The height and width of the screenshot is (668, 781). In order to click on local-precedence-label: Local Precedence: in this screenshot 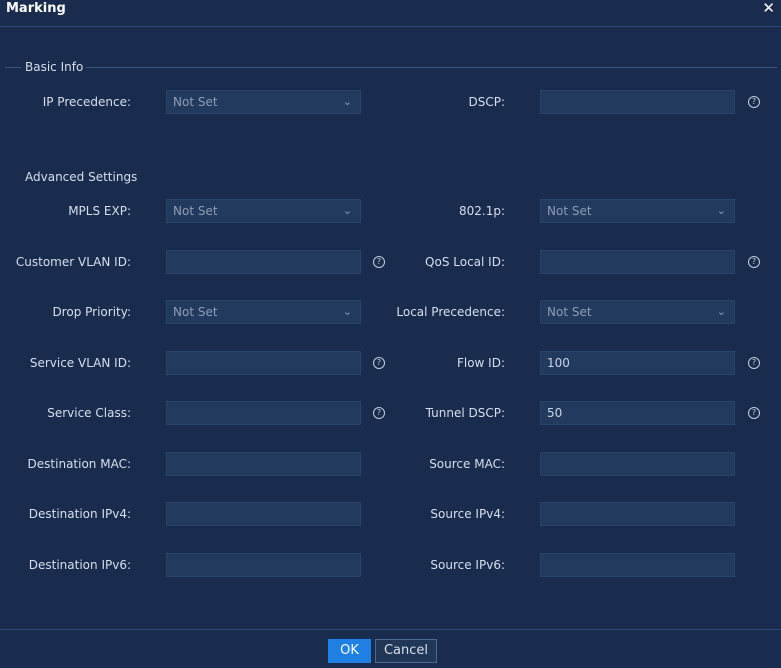, I will do `click(450, 312)`.